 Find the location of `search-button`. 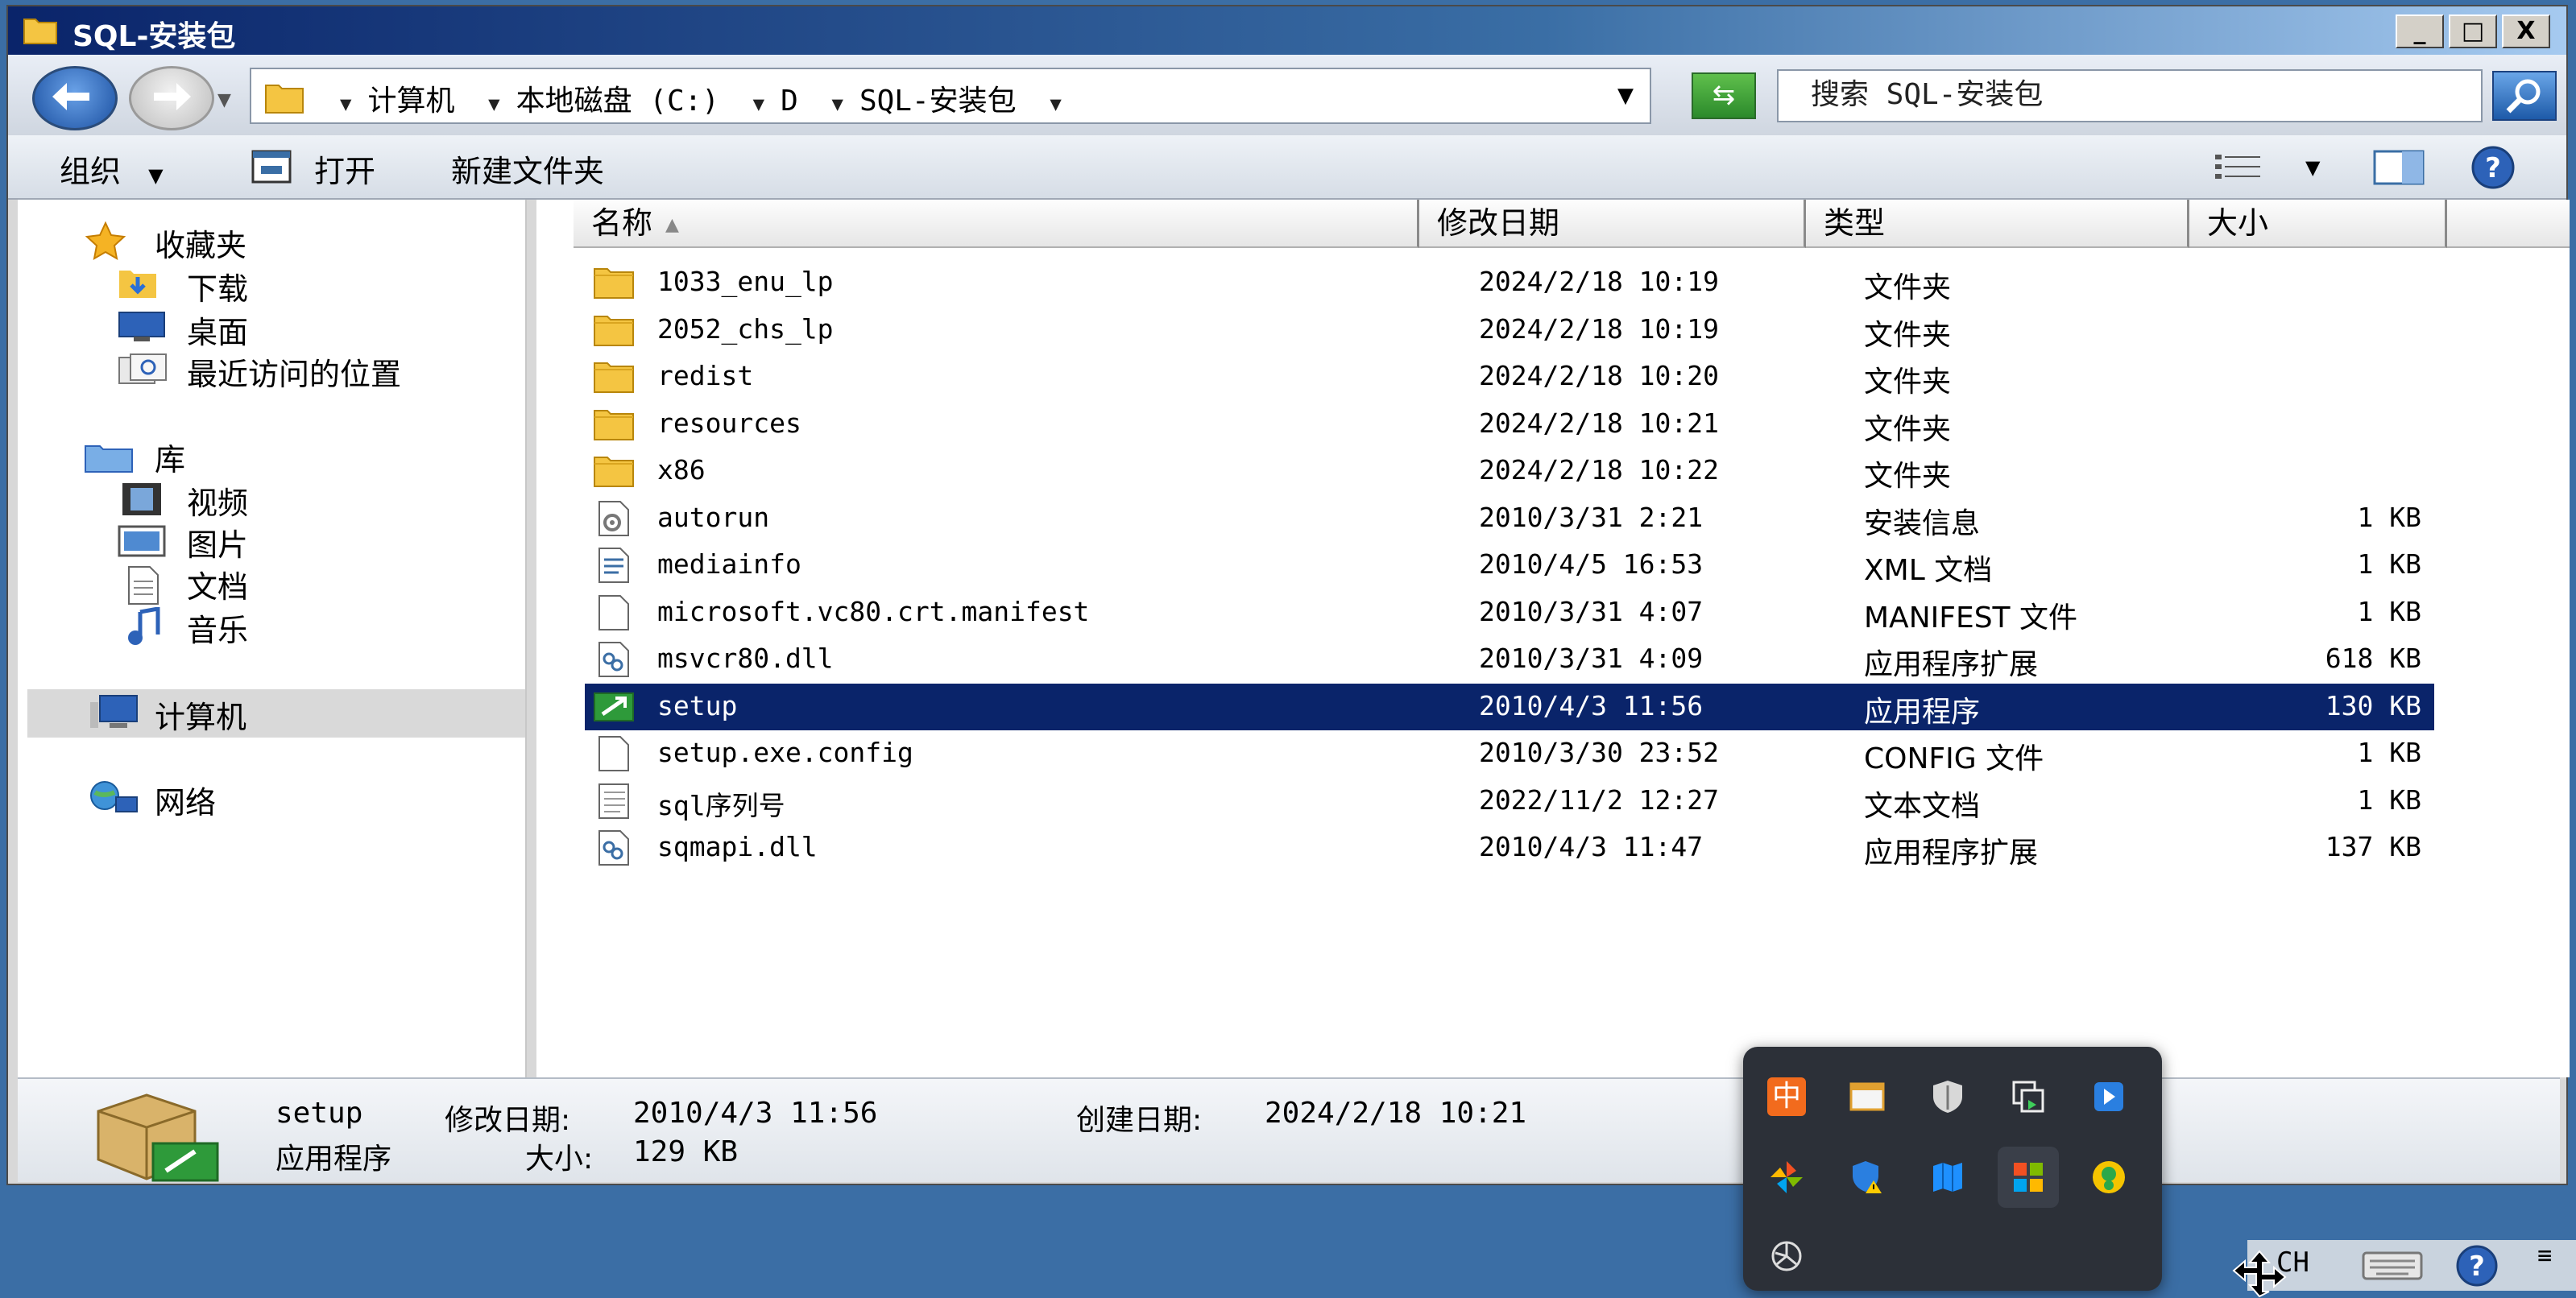

search-button is located at coordinates (2524, 96).